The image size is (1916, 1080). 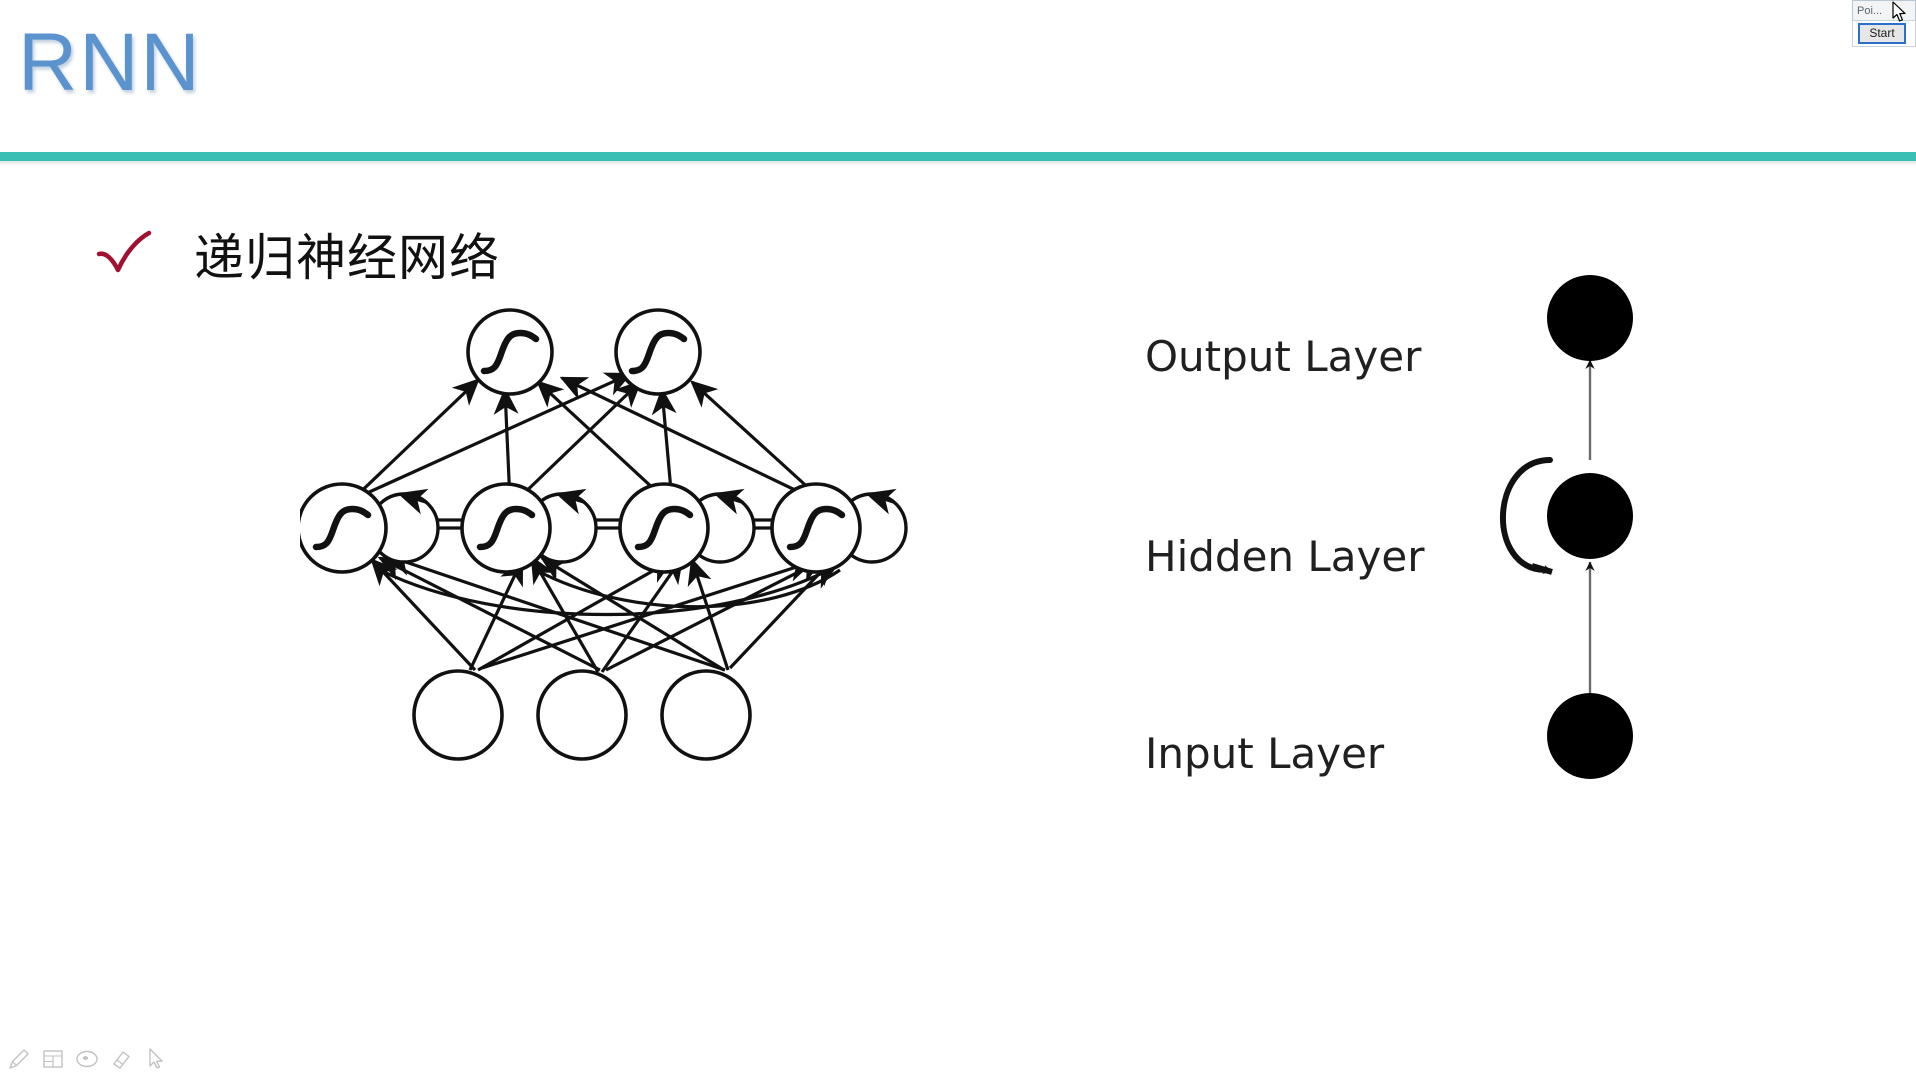 What do you see at coordinates (958, 163) in the screenshot?
I see `title-divider-shadow` at bounding box center [958, 163].